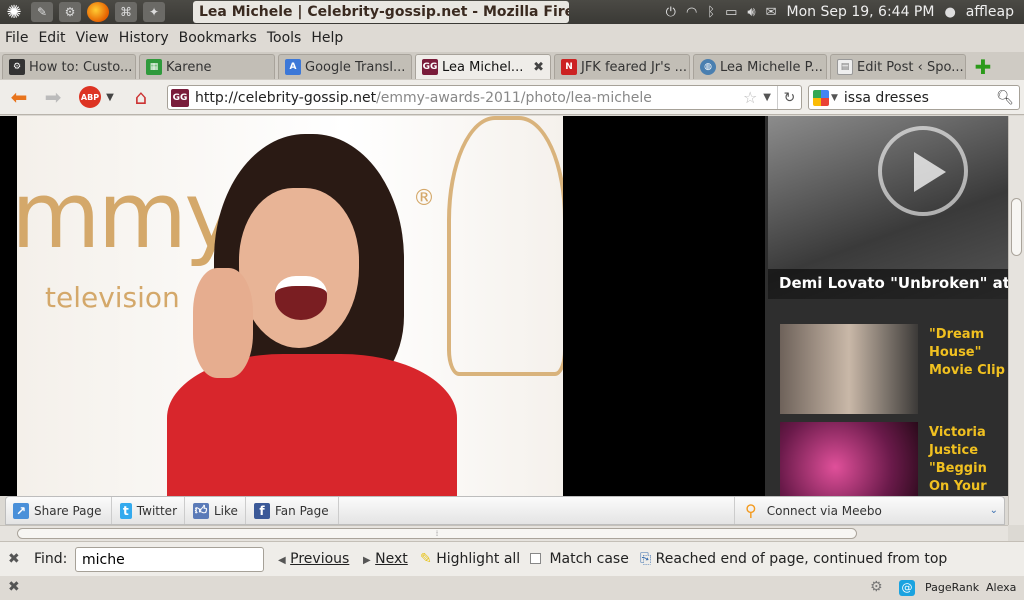 The height and width of the screenshot is (600, 1024). What do you see at coordinates (218, 38) in the screenshot?
I see `menu-bookmarks: Bookmarks` at bounding box center [218, 38].